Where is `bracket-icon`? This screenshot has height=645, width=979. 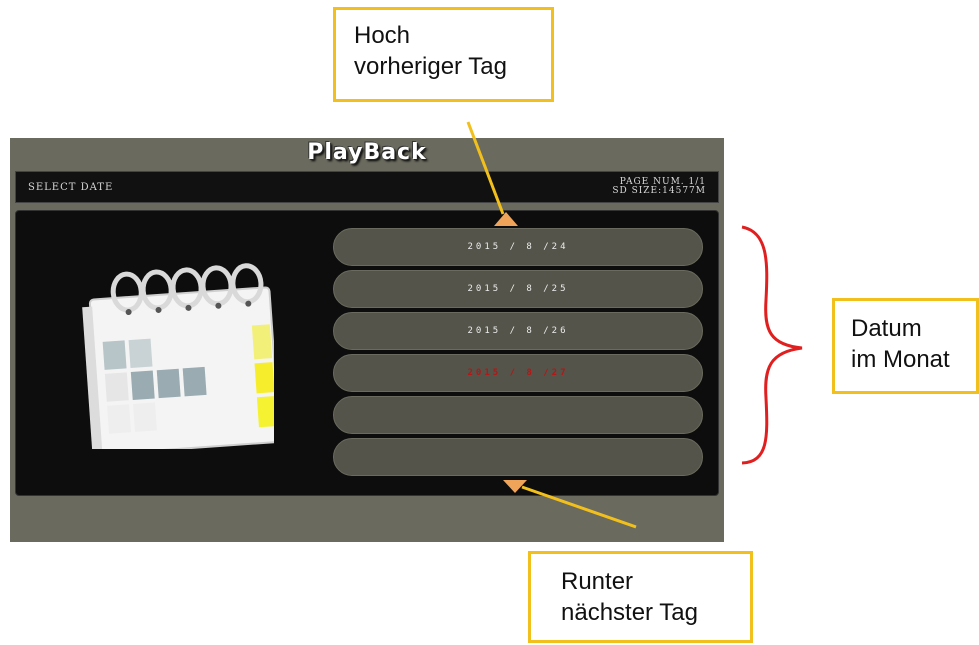 bracket-icon is located at coordinates (772, 345).